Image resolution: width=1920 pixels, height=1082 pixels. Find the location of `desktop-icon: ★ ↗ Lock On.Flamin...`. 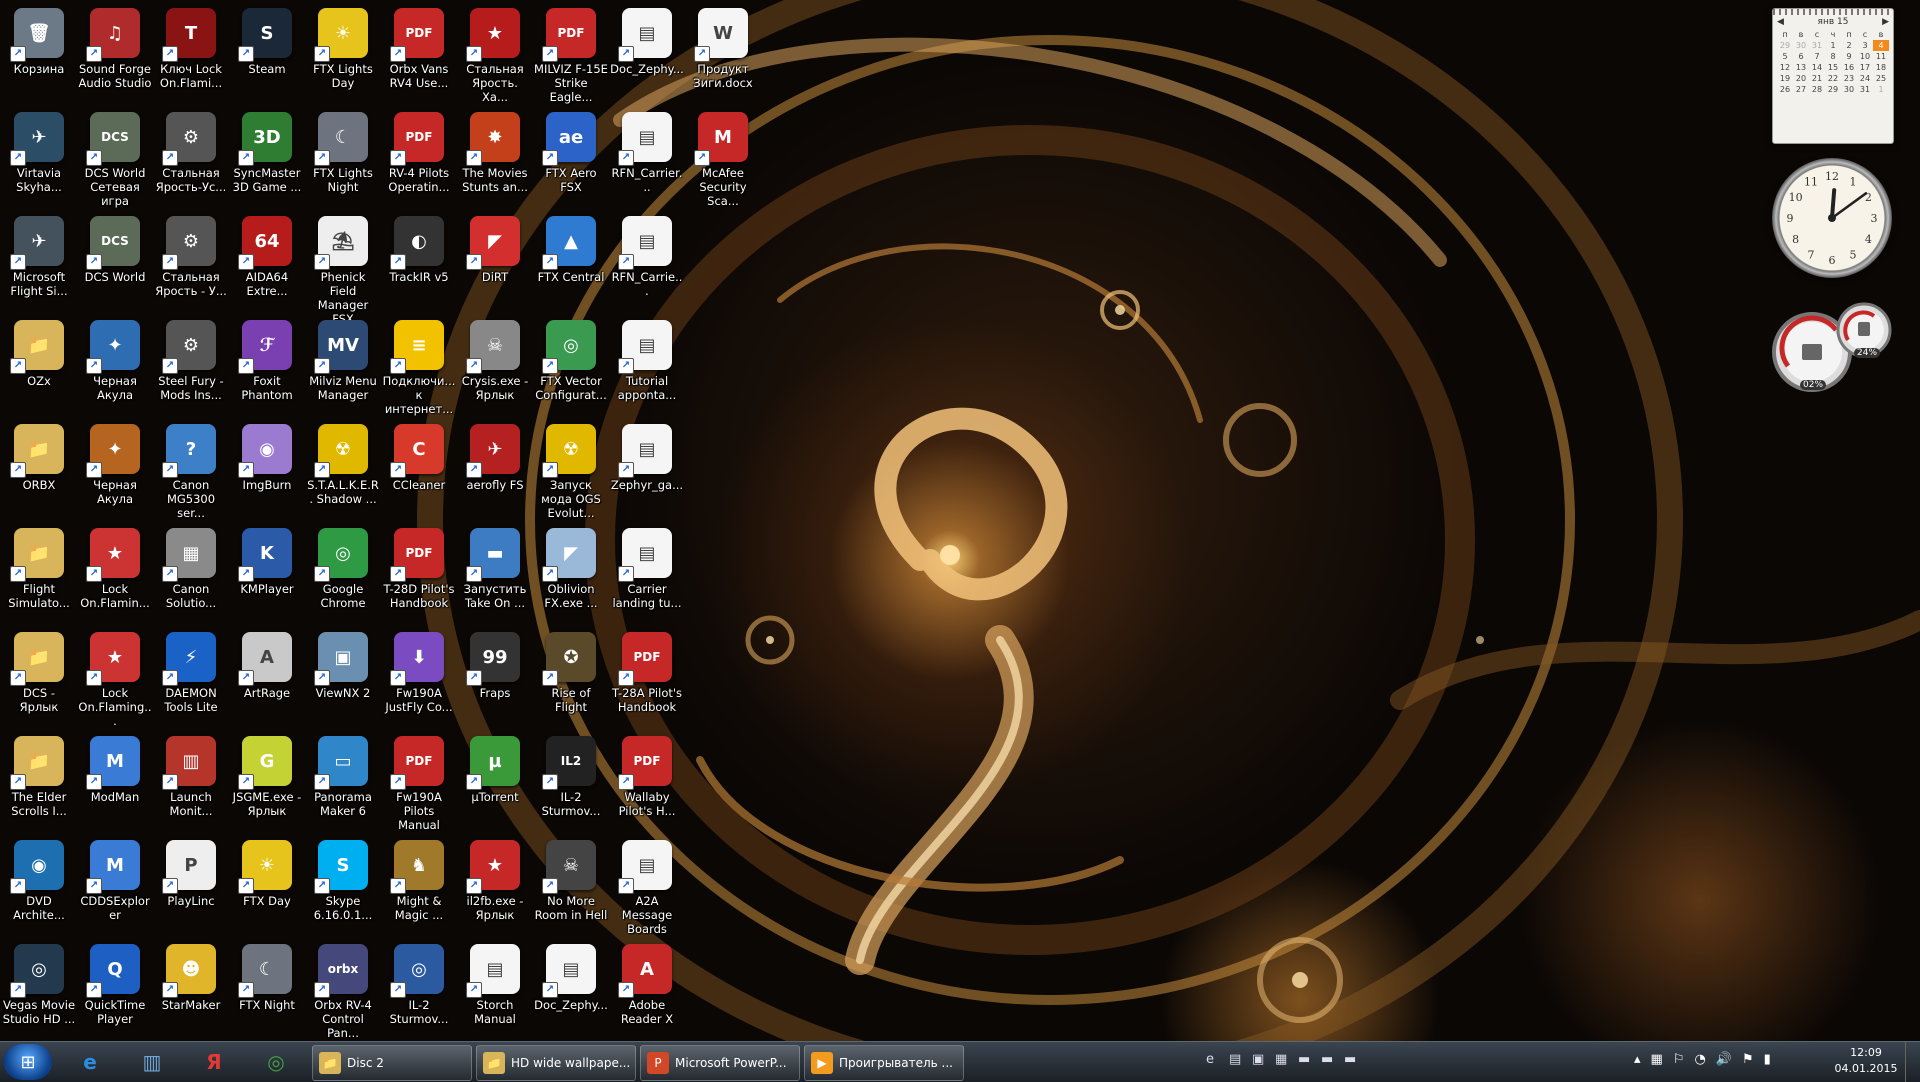

desktop-icon: ★ ↗ Lock On.Flamin... is located at coordinates (115, 574).